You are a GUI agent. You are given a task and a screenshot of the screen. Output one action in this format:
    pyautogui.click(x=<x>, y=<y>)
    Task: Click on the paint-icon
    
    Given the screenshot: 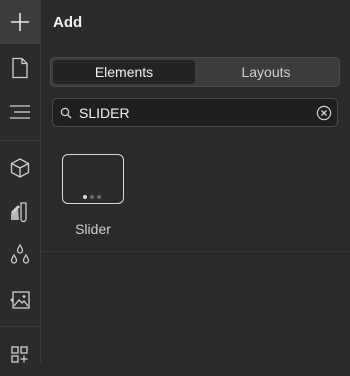 What is the action you would take?
    pyautogui.click(x=19, y=212)
    